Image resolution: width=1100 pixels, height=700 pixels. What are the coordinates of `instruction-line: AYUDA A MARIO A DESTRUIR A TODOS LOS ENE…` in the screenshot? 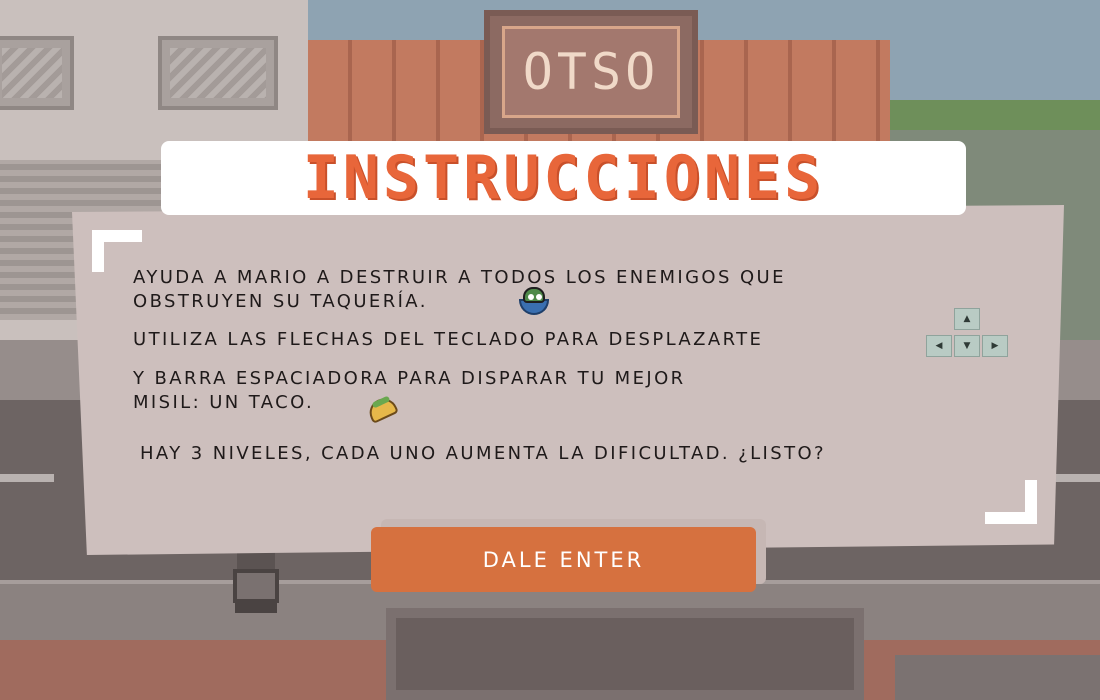 It's located at (459, 277).